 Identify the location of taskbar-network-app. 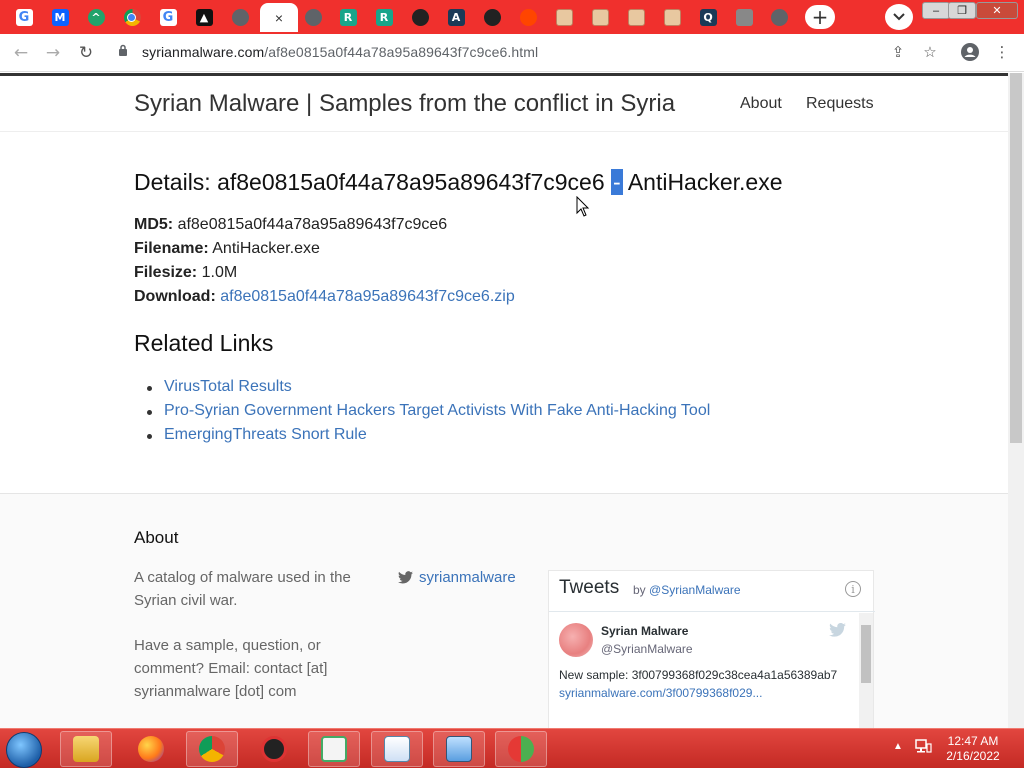
(521, 749).